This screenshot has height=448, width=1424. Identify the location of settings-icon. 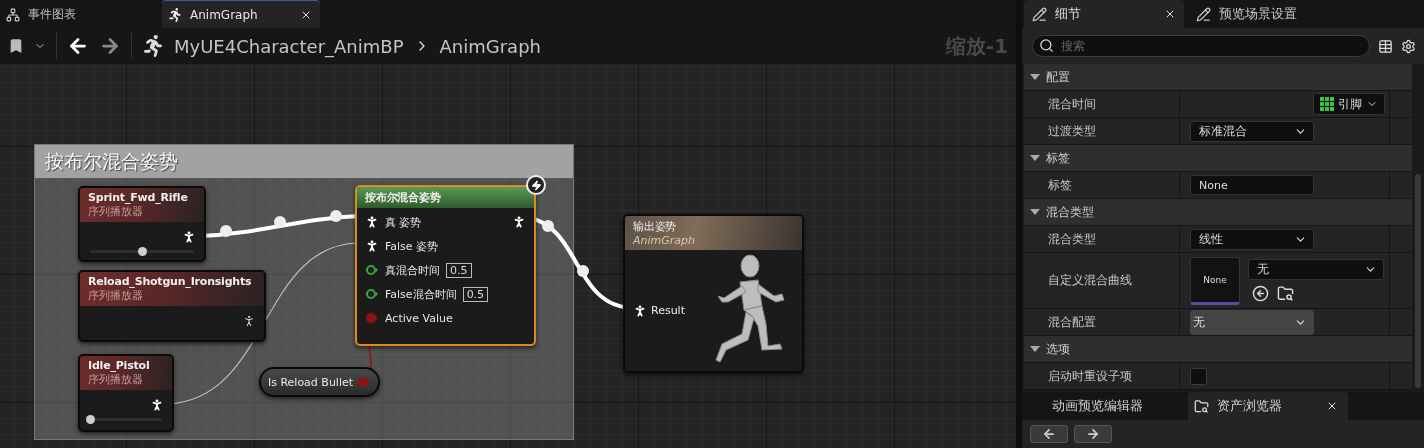
(1408, 46).